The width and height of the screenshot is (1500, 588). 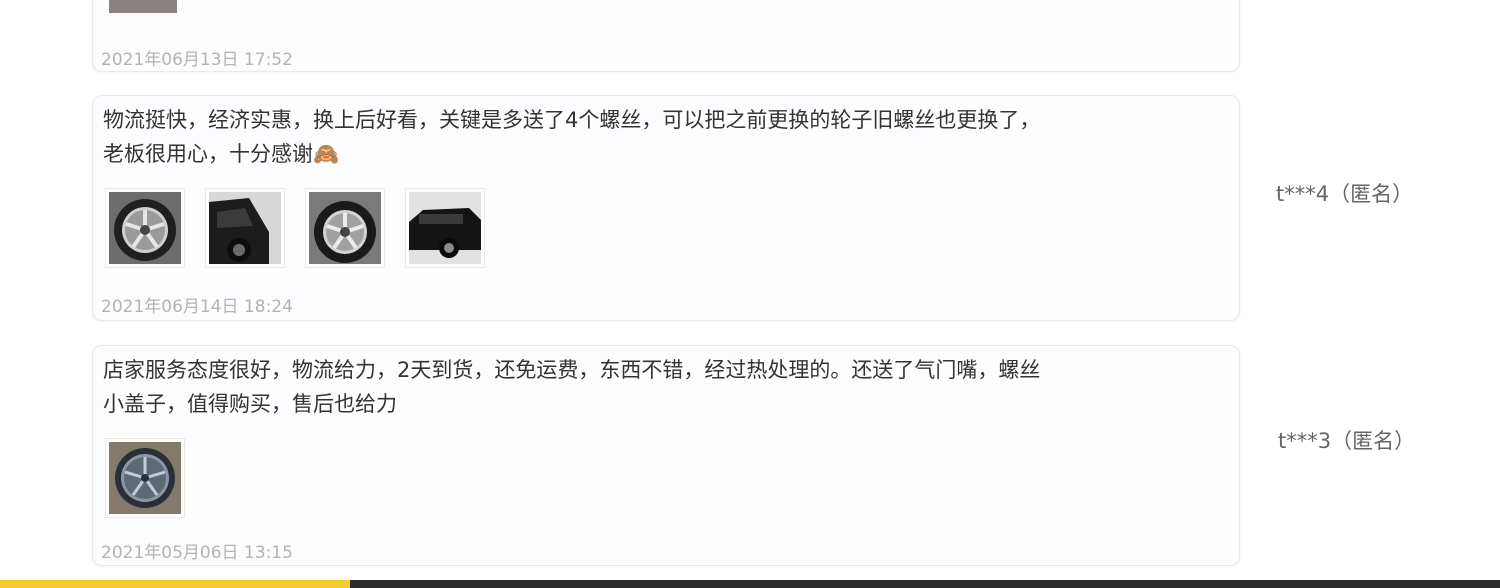 I want to click on car-rear-photo, so click(x=445, y=228).